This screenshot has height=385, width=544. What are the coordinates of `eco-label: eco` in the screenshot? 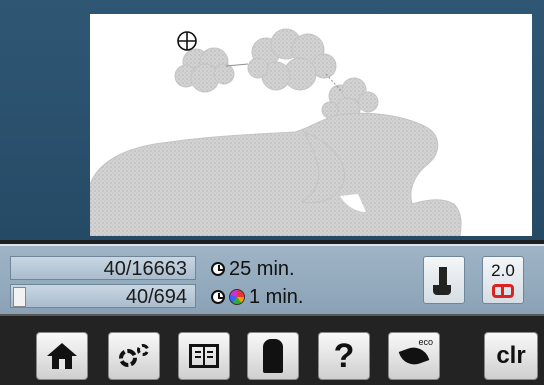 It's located at (425, 342).